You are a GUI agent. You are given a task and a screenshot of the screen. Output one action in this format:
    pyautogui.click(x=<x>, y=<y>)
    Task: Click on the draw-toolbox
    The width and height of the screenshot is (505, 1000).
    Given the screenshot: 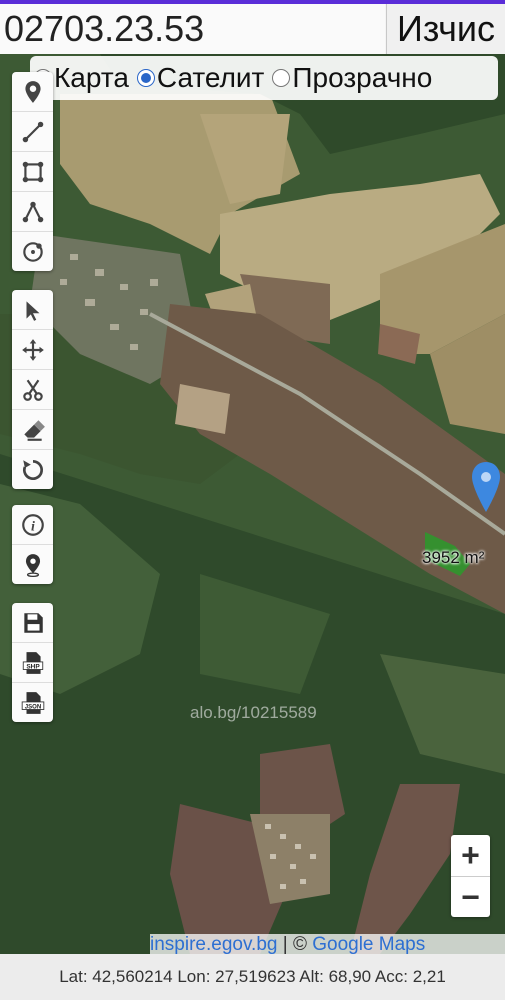 What is the action you would take?
    pyautogui.click(x=32, y=171)
    